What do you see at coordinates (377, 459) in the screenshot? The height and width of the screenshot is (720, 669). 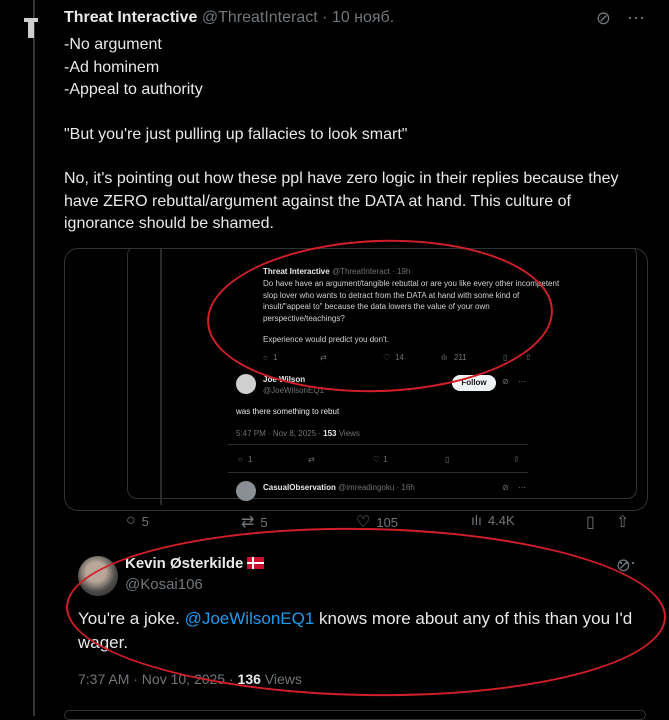 I see `like-icon: ♡` at bounding box center [377, 459].